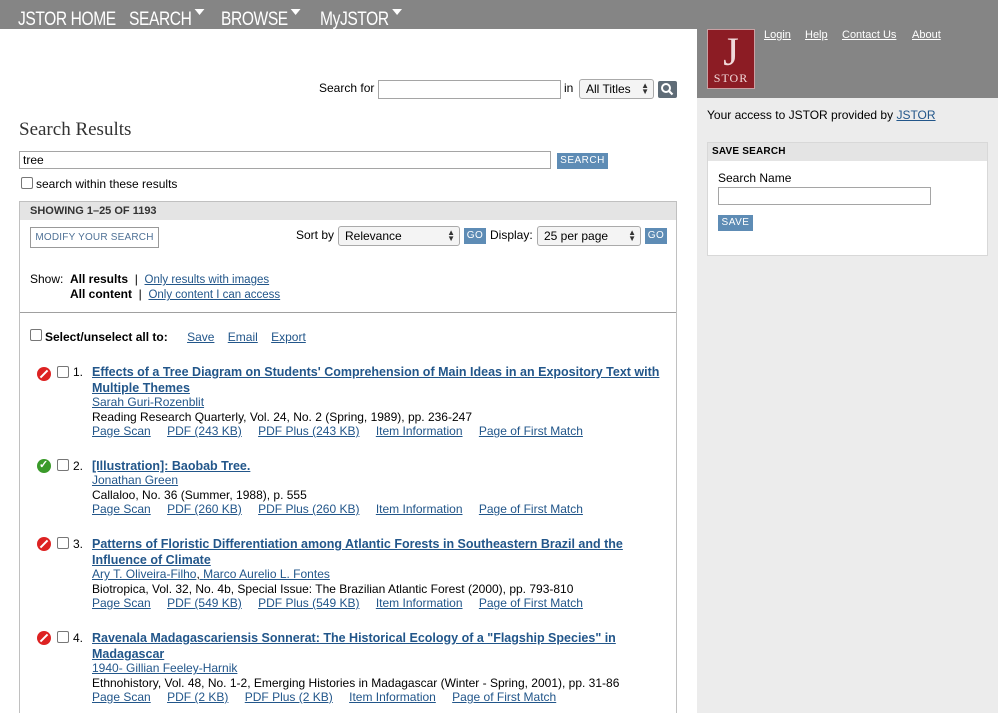  I want to click on pdf-plus-link: PDF Plus (549 KB), so click(308, 603).